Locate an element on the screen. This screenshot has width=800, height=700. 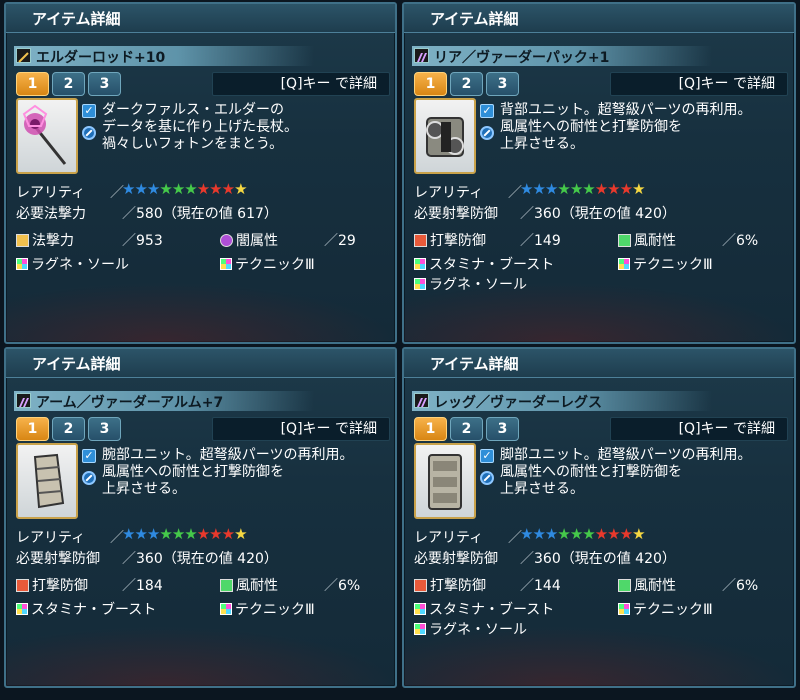
item-name: リア／ヴァーダーパック+1 is located at coordinates (522, 58).